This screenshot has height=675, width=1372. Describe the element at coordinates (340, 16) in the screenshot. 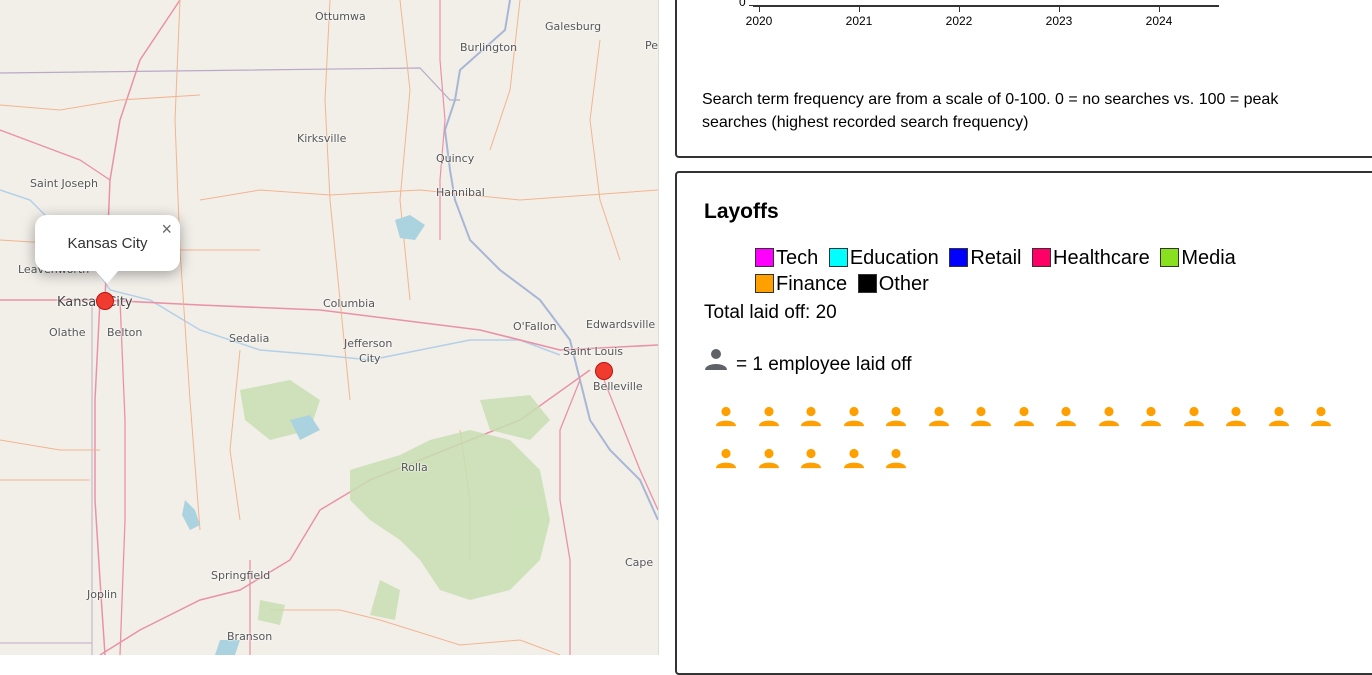

I see `map-city-label: Ottumwa` at that location.